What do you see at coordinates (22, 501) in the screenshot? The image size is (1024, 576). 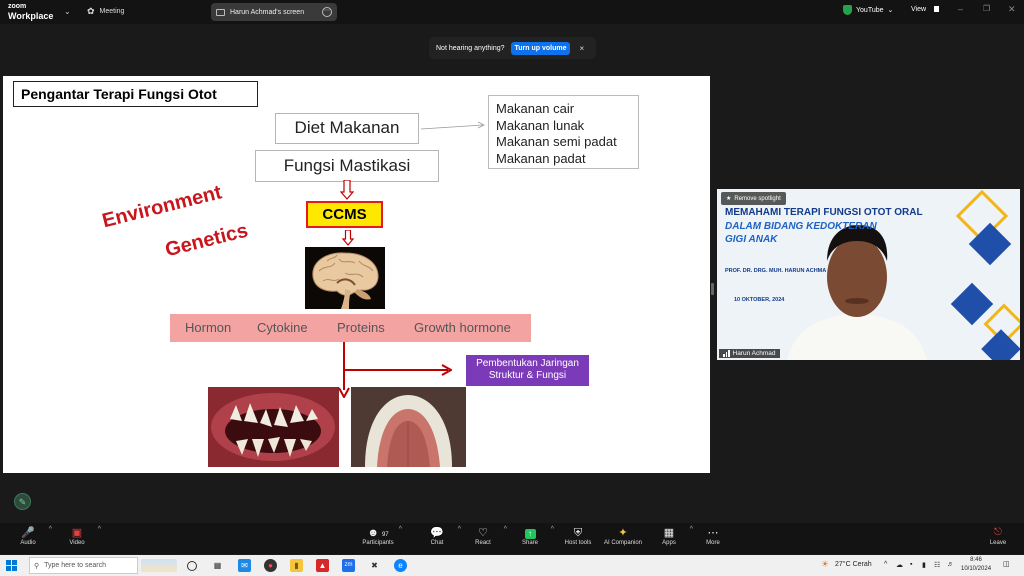 I see `annotate-icon: ✎` at bounding box center [22, 501].